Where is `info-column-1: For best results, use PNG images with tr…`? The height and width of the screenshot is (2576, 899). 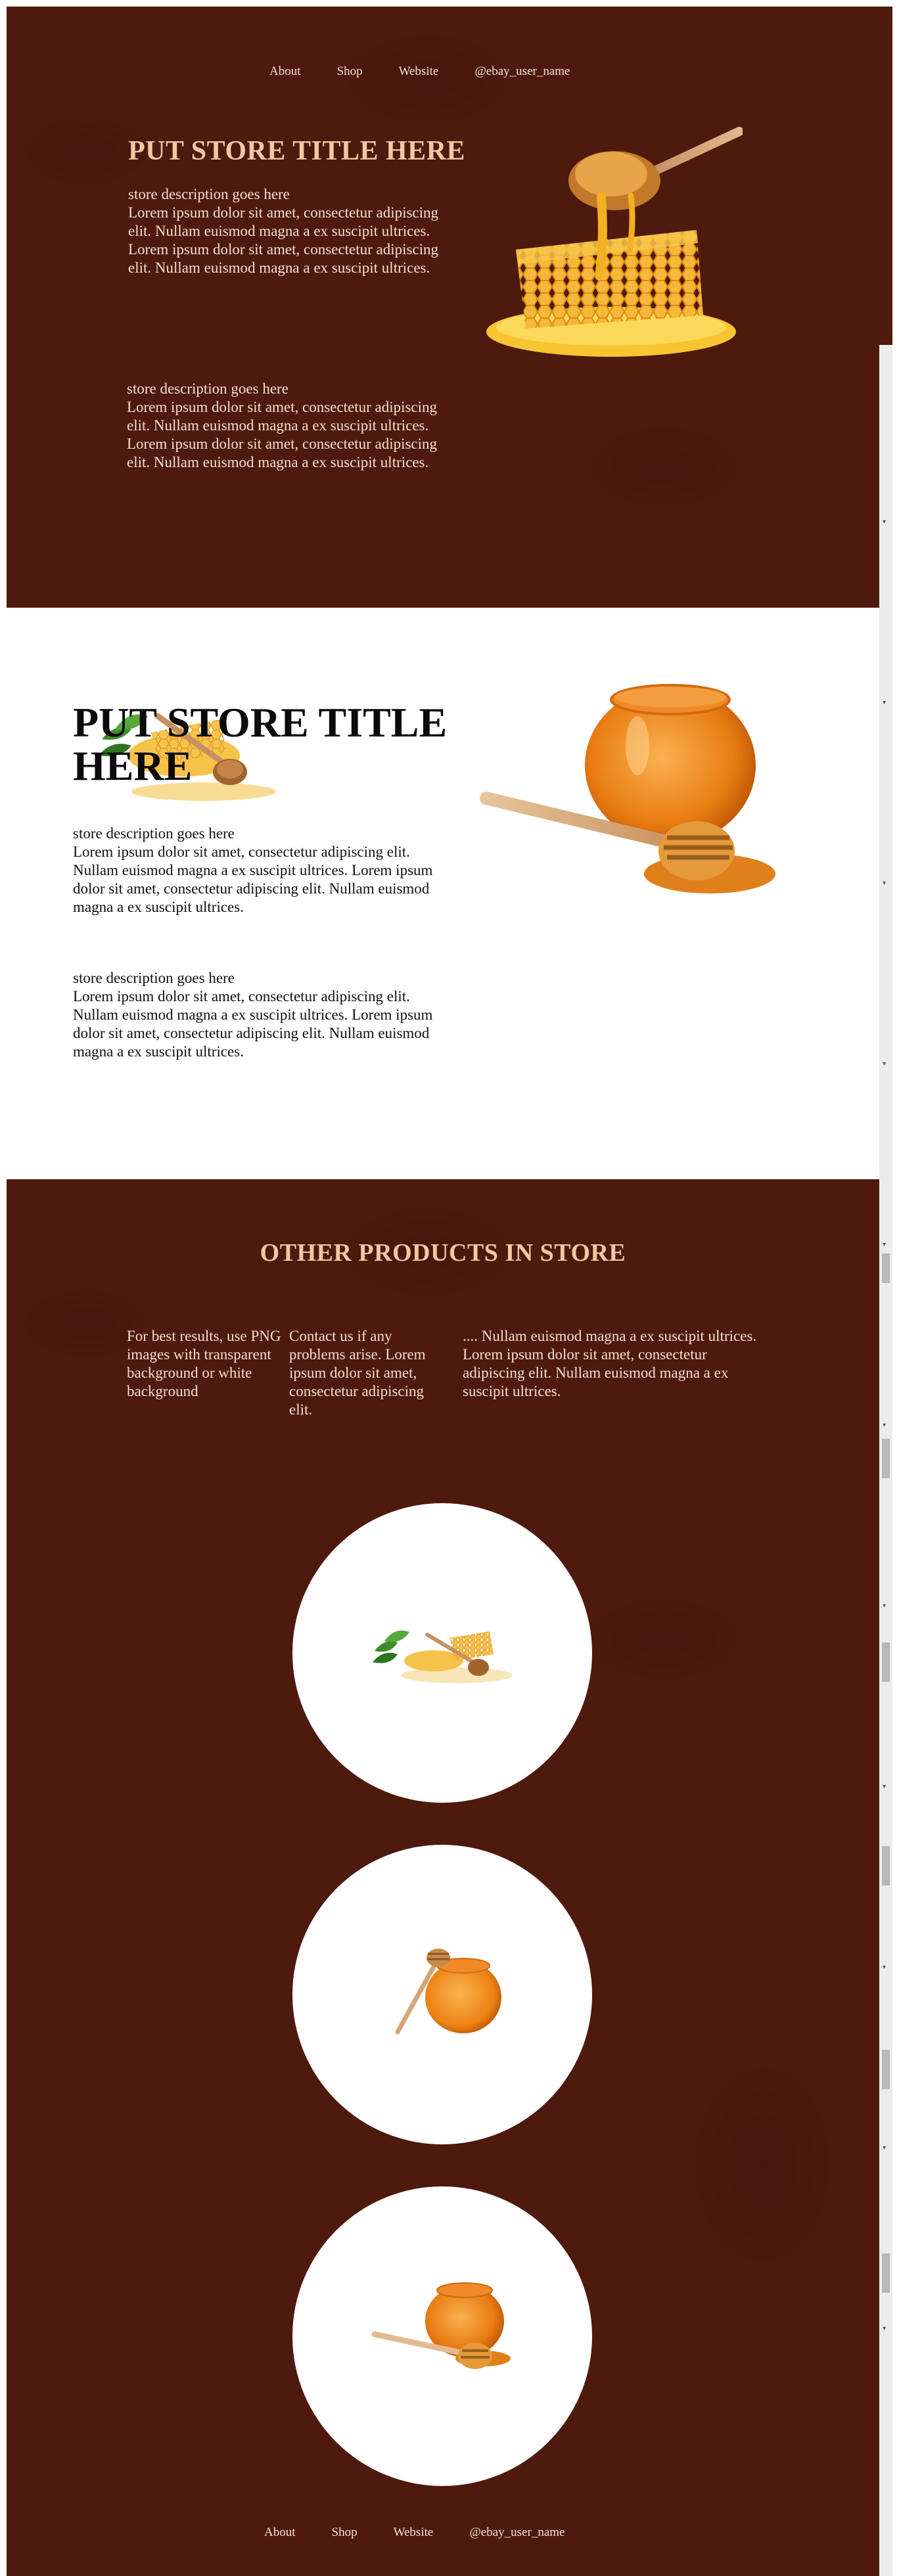 info-column-1: For best results, use PNG images with tr… is located at coordinates (204, 1363).